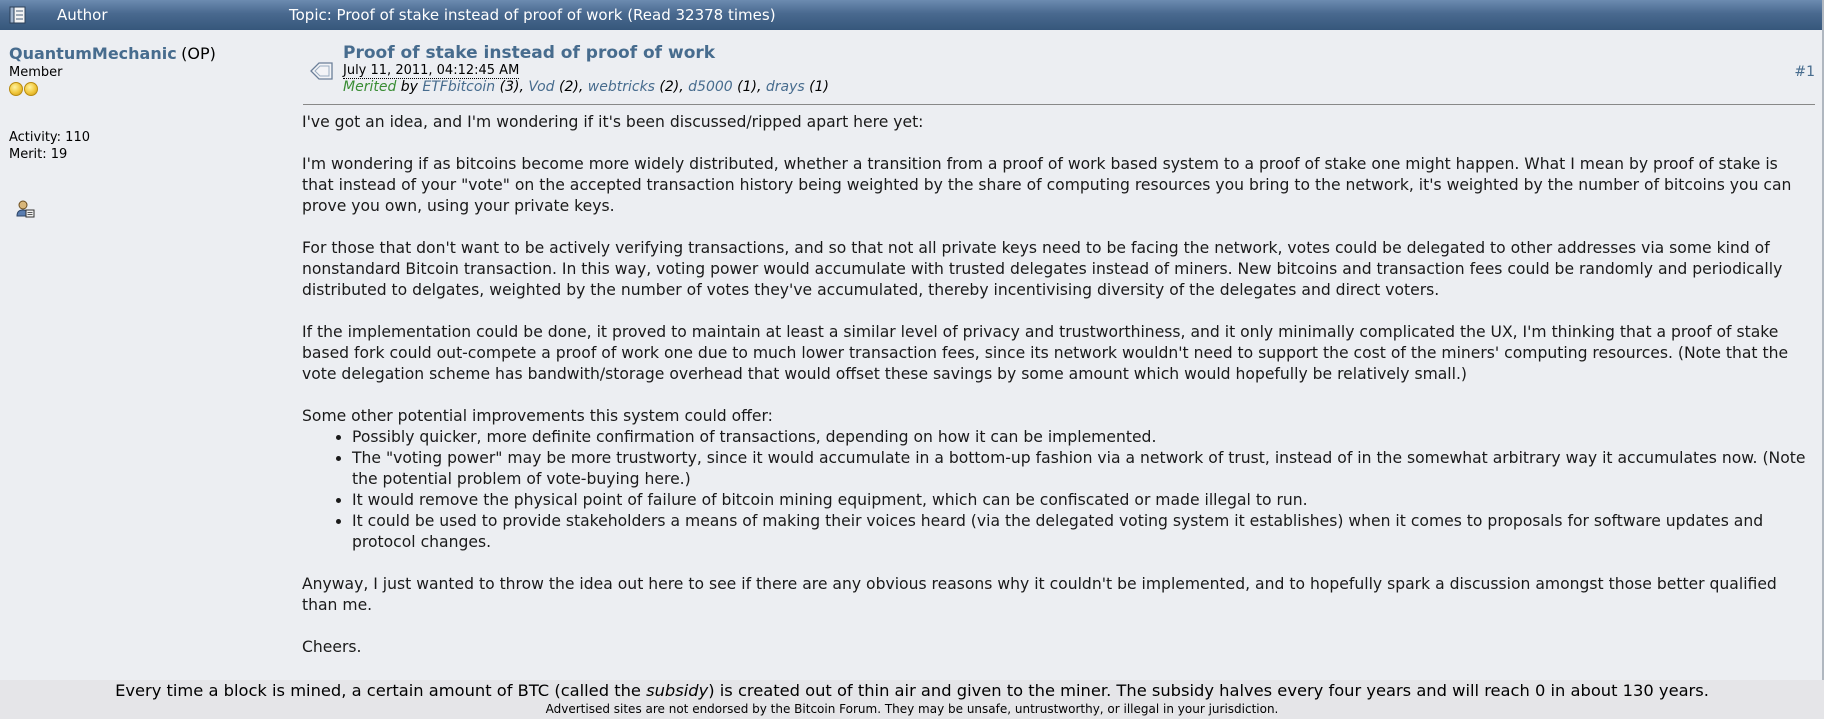  I want to click on merit-user-link: Vod, so click(541, 87).